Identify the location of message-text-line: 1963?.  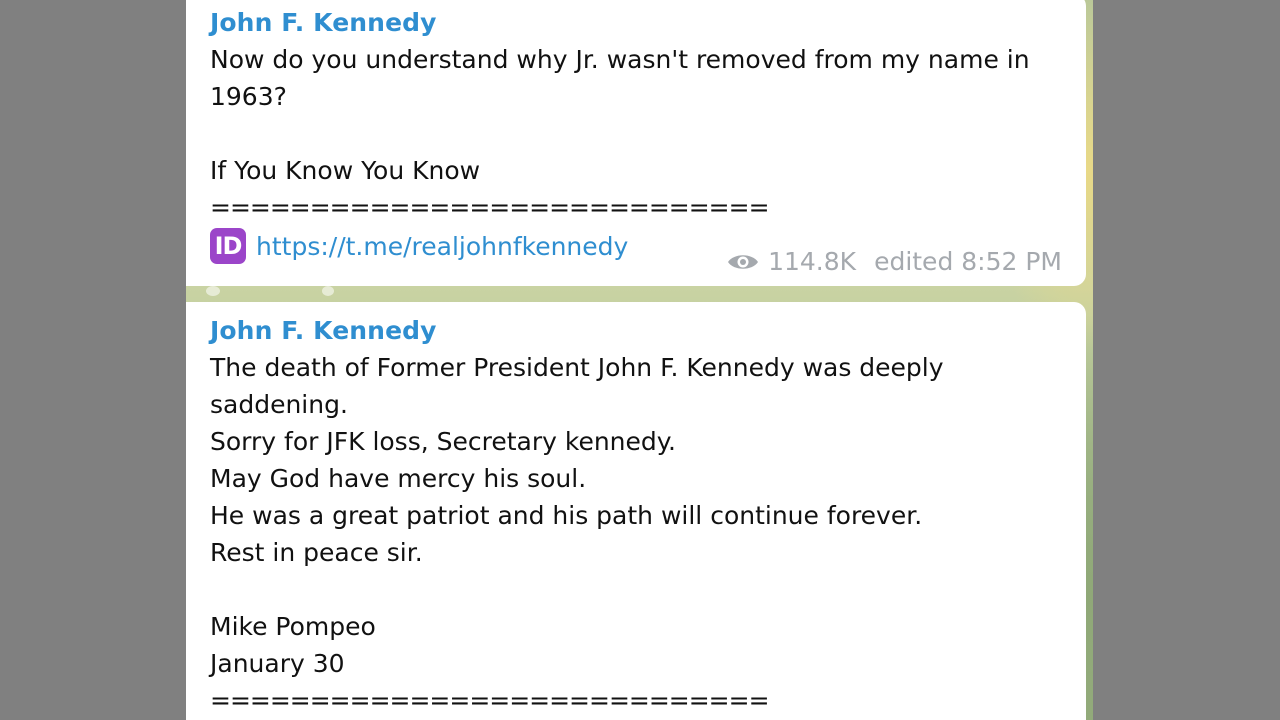
(248, 96).